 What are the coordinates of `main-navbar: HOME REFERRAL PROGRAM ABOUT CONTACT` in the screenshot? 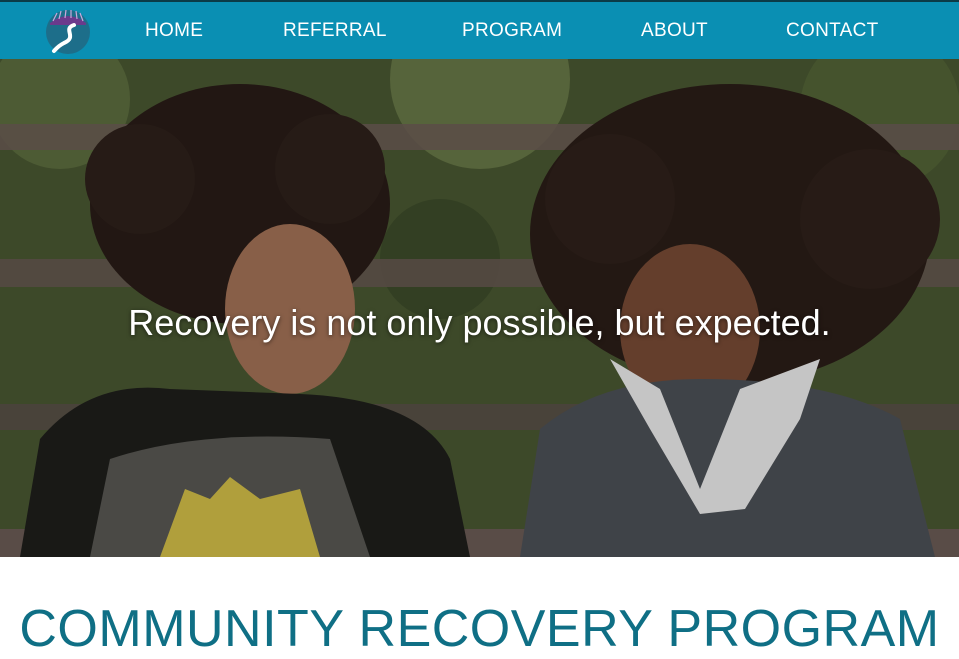 It's located at (479, 30).